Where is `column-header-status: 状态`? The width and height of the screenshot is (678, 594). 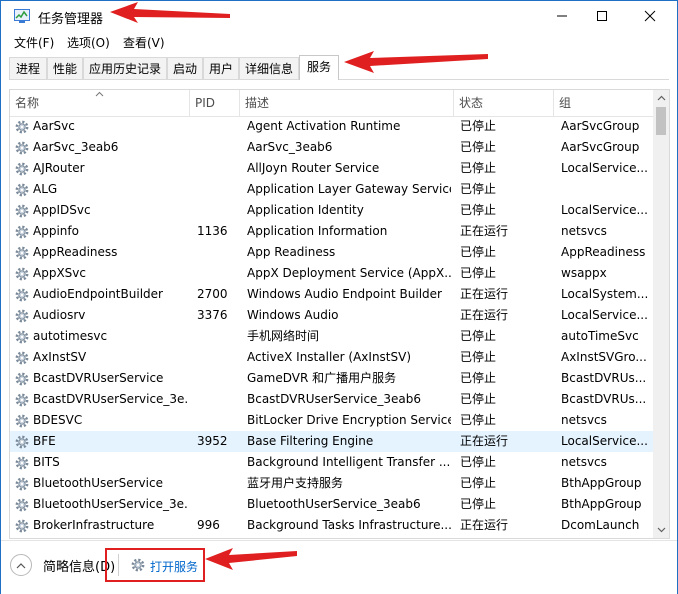
column-header-status: 状态 is located at coordinates (504, 103).